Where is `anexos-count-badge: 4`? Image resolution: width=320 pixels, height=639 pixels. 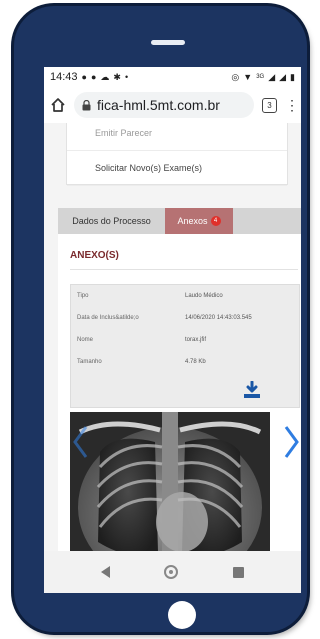
anexos-count-badge: 4 is located at coordinates (215, 221).